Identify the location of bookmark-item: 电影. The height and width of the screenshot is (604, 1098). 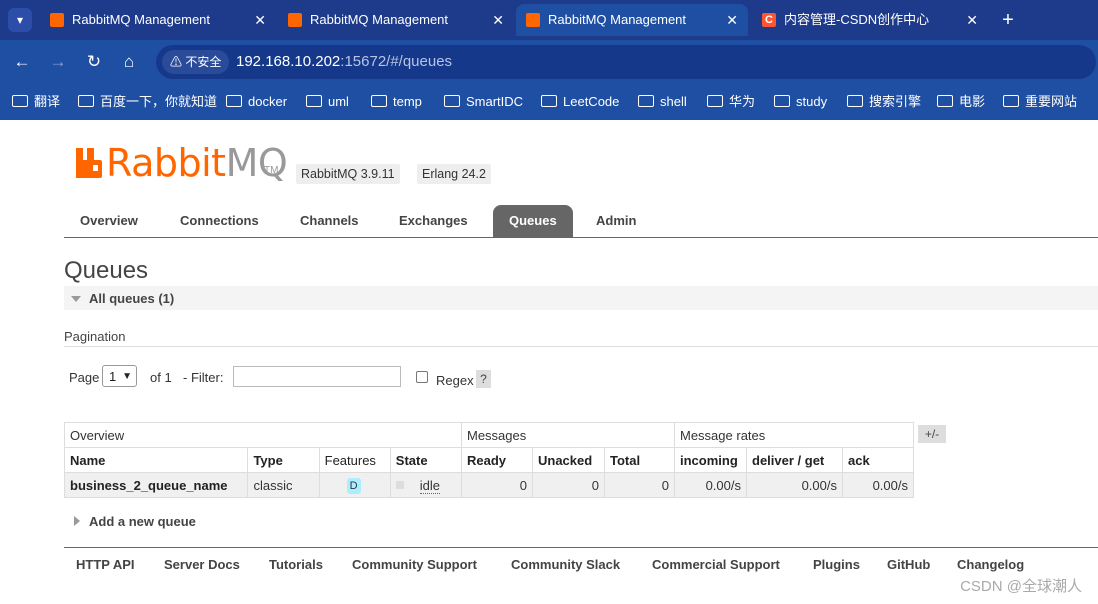
(961, 102).